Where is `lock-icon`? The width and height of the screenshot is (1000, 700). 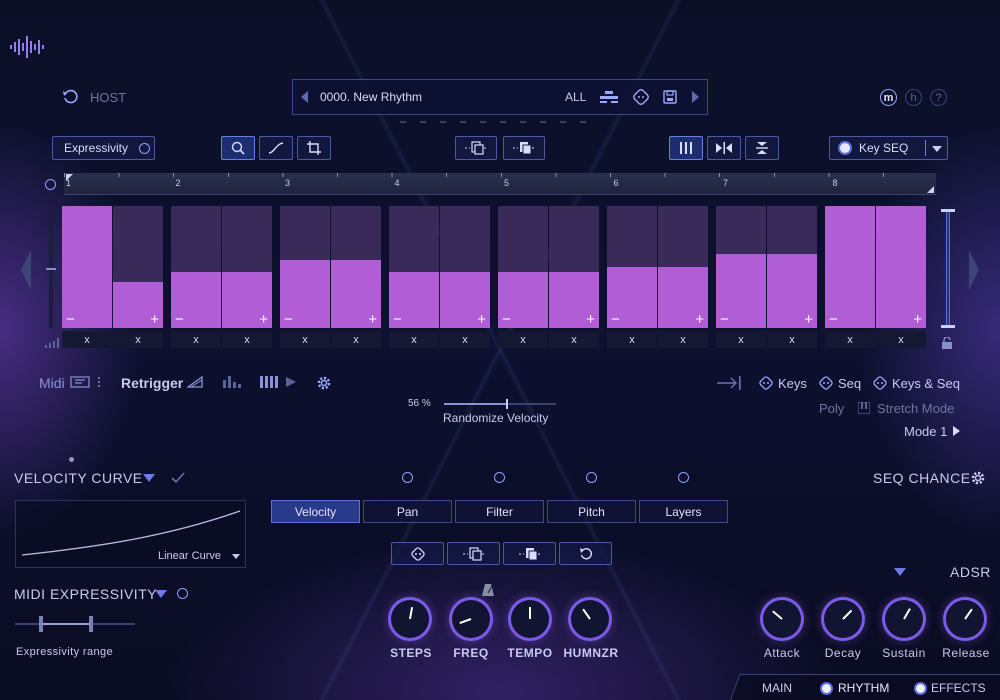
lock-icon is located at coordinates (947, 343).